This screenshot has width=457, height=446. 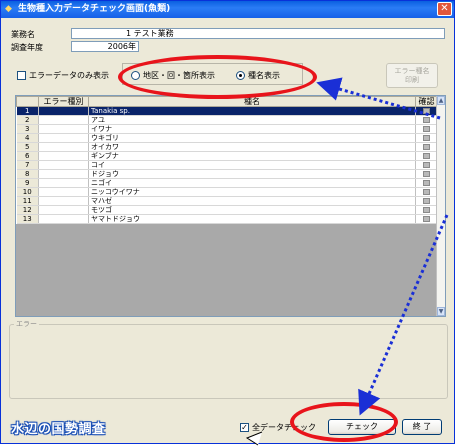 I want to click on table-row: 13 ヤマトドジョウ, so click(x=227, y=219).